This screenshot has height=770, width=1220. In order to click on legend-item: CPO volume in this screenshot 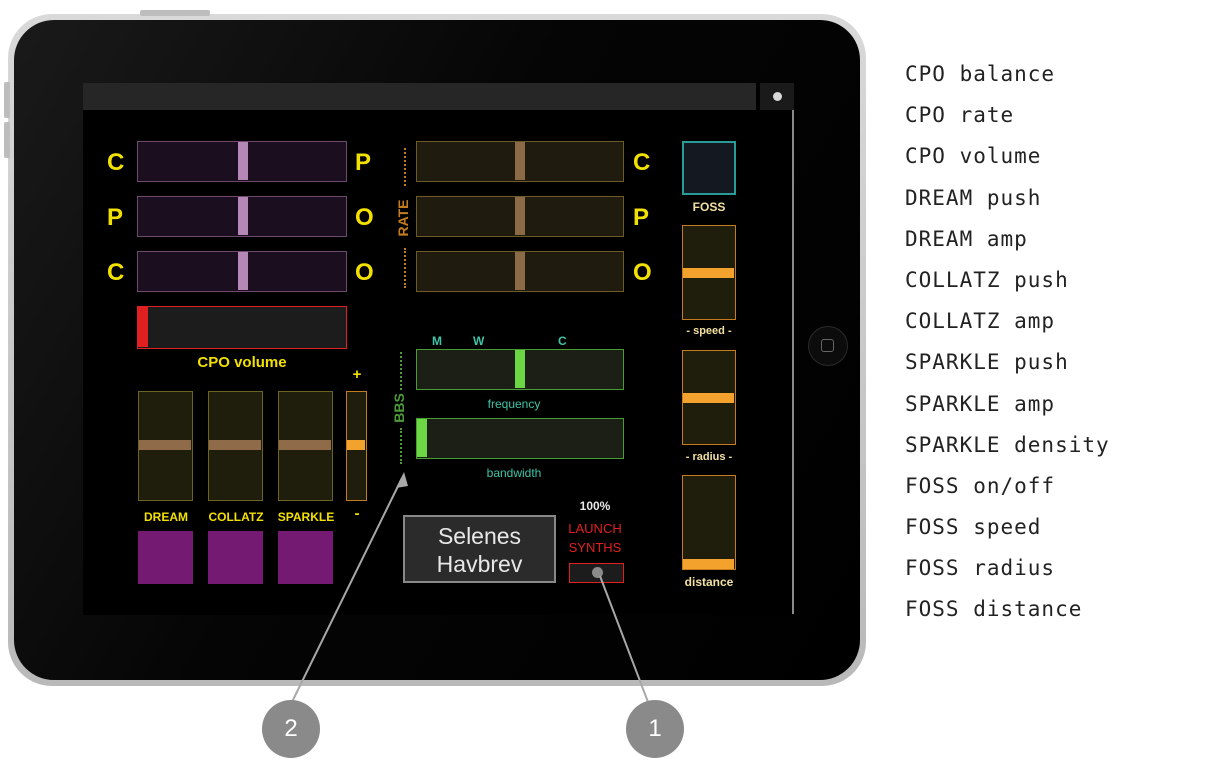, I will do `click(973, 156)`.